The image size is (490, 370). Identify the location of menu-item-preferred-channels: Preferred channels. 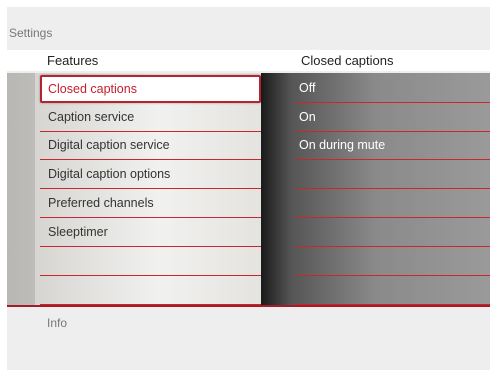
(150, 204).